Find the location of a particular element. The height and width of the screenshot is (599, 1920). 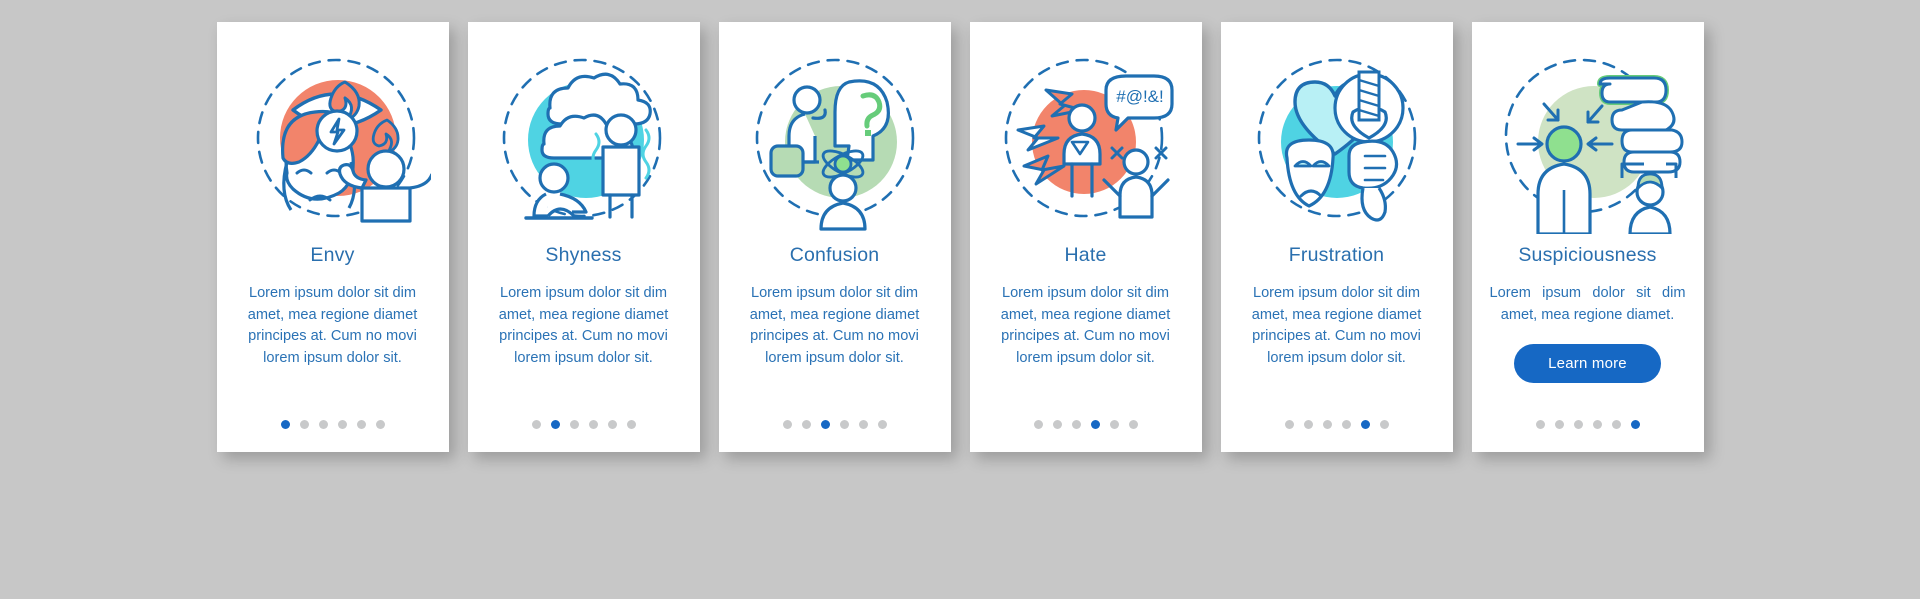

card-title: Confusion is located at coordinates (834, 255).